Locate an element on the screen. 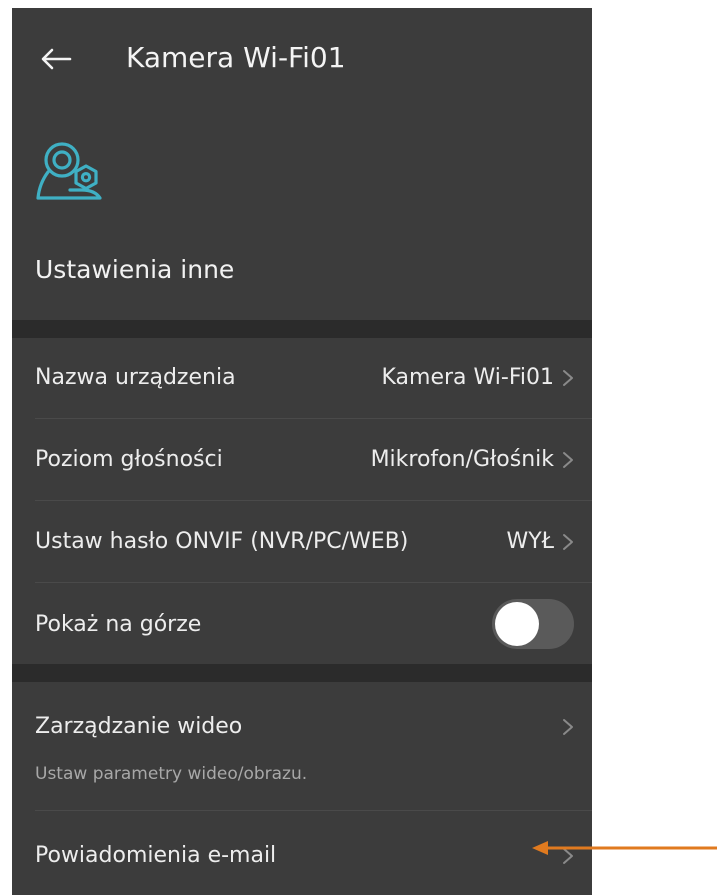  app-header: Kamera Wi-Fi01 is located at coordinates (302, 63).